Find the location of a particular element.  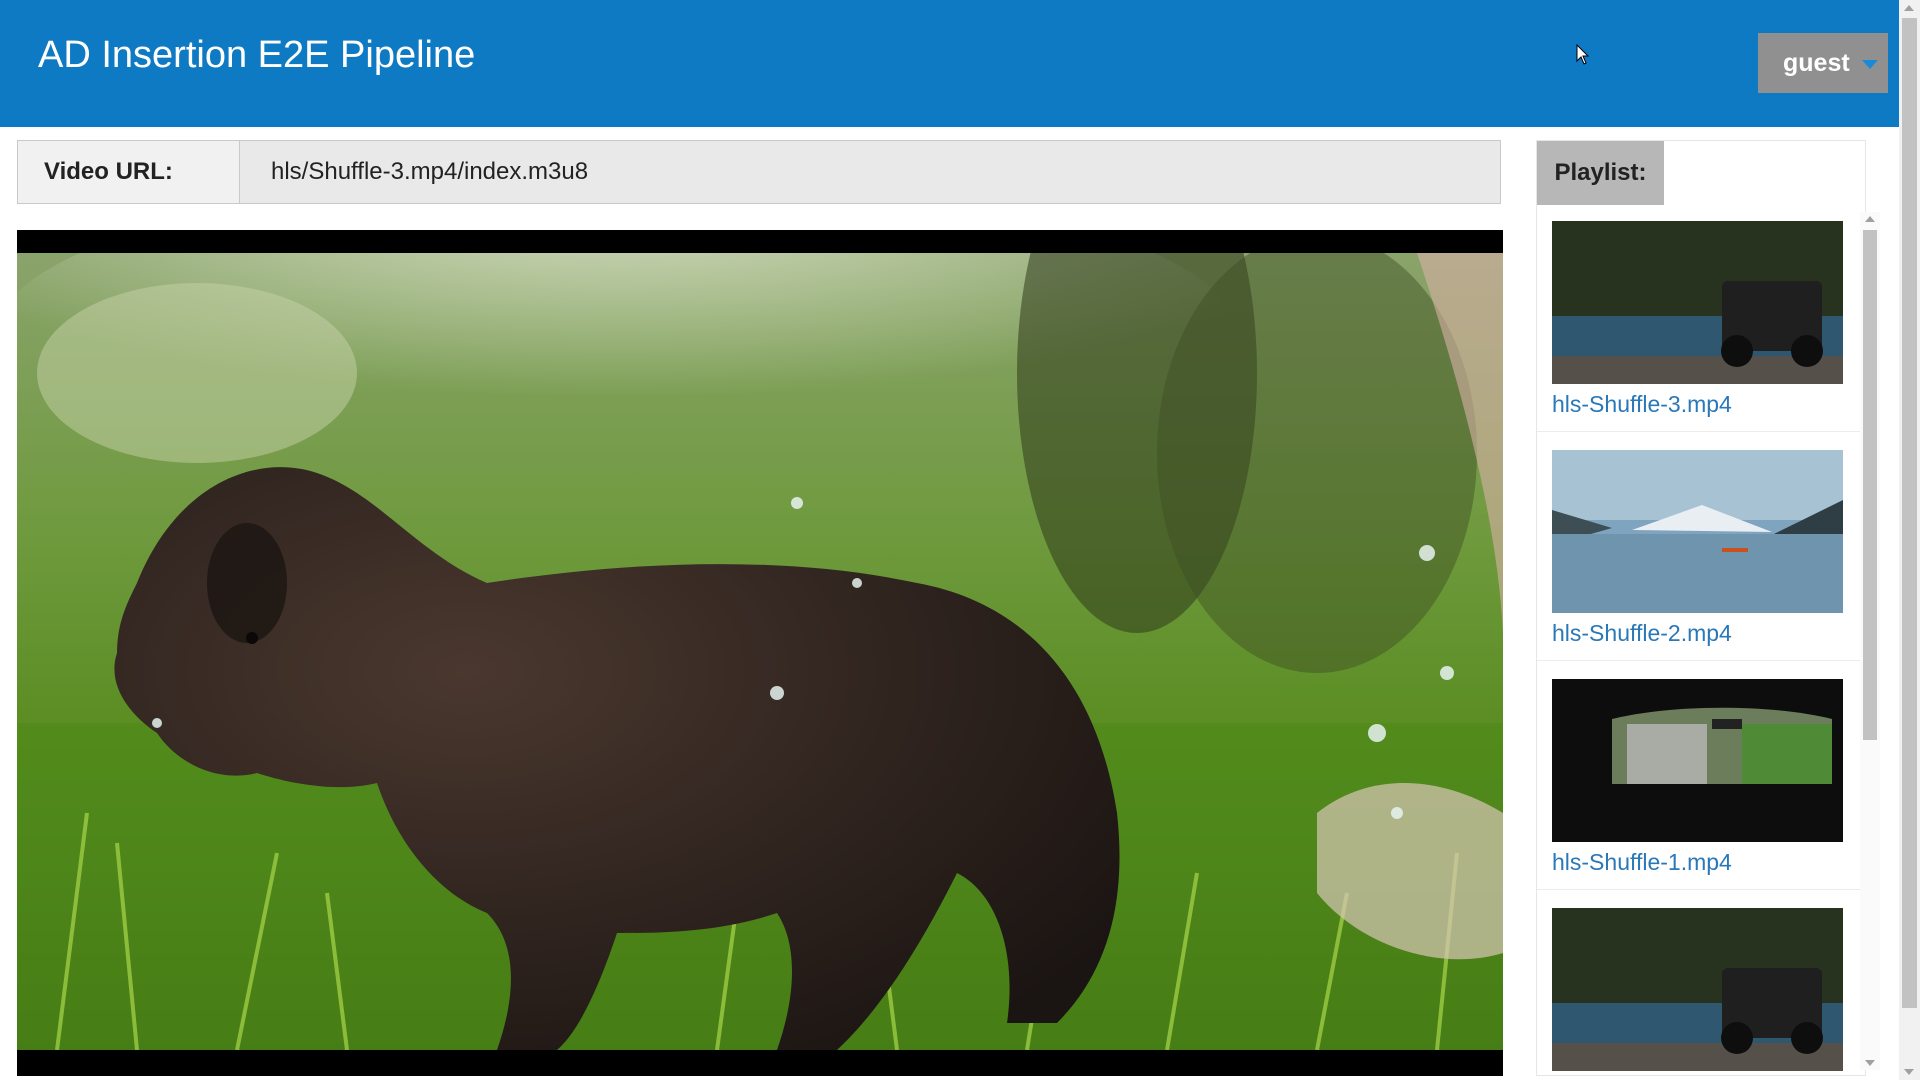

playlist-item is located at coordinates (1699, 985).